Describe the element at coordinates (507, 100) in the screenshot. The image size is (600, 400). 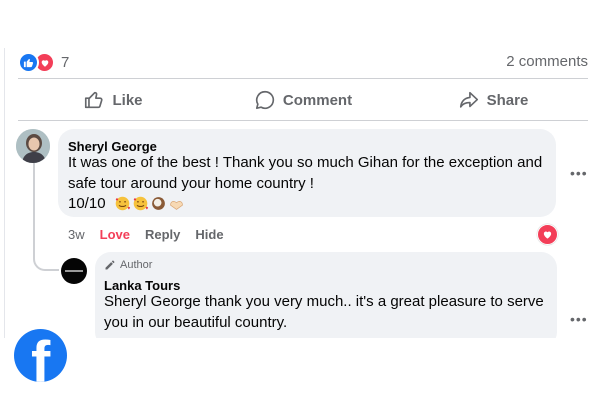
I see `share-label: Share` at that location.